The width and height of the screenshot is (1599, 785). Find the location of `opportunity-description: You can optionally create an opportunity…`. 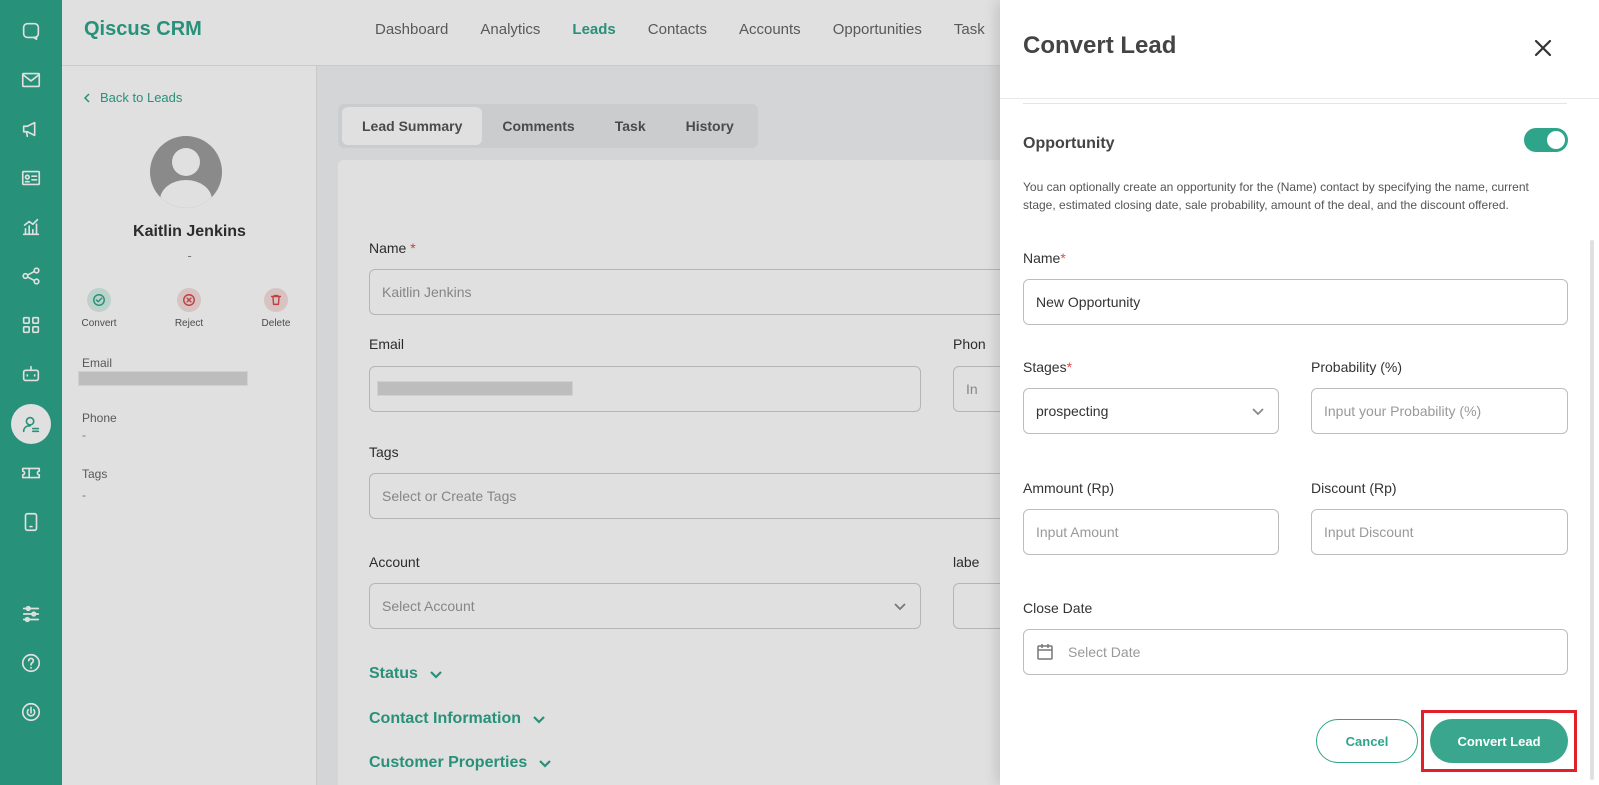

opportunity-description: You can optionally create an opportunity… is located at coordinates (1276, 196).